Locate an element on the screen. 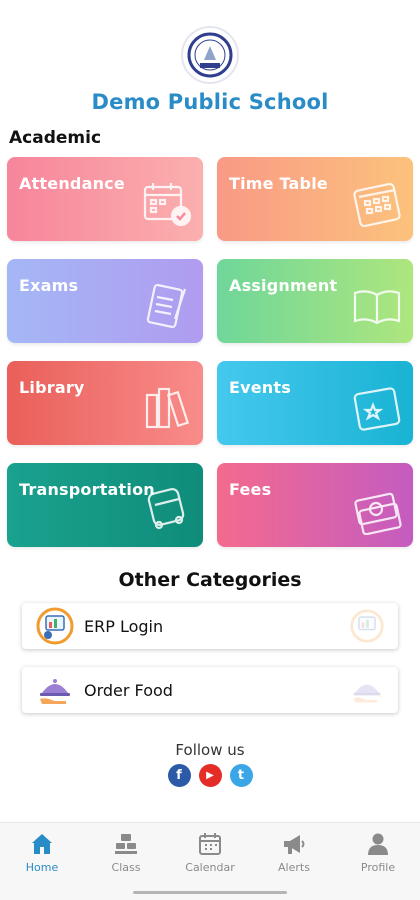  money-icon is located at coordinates (377, 509).